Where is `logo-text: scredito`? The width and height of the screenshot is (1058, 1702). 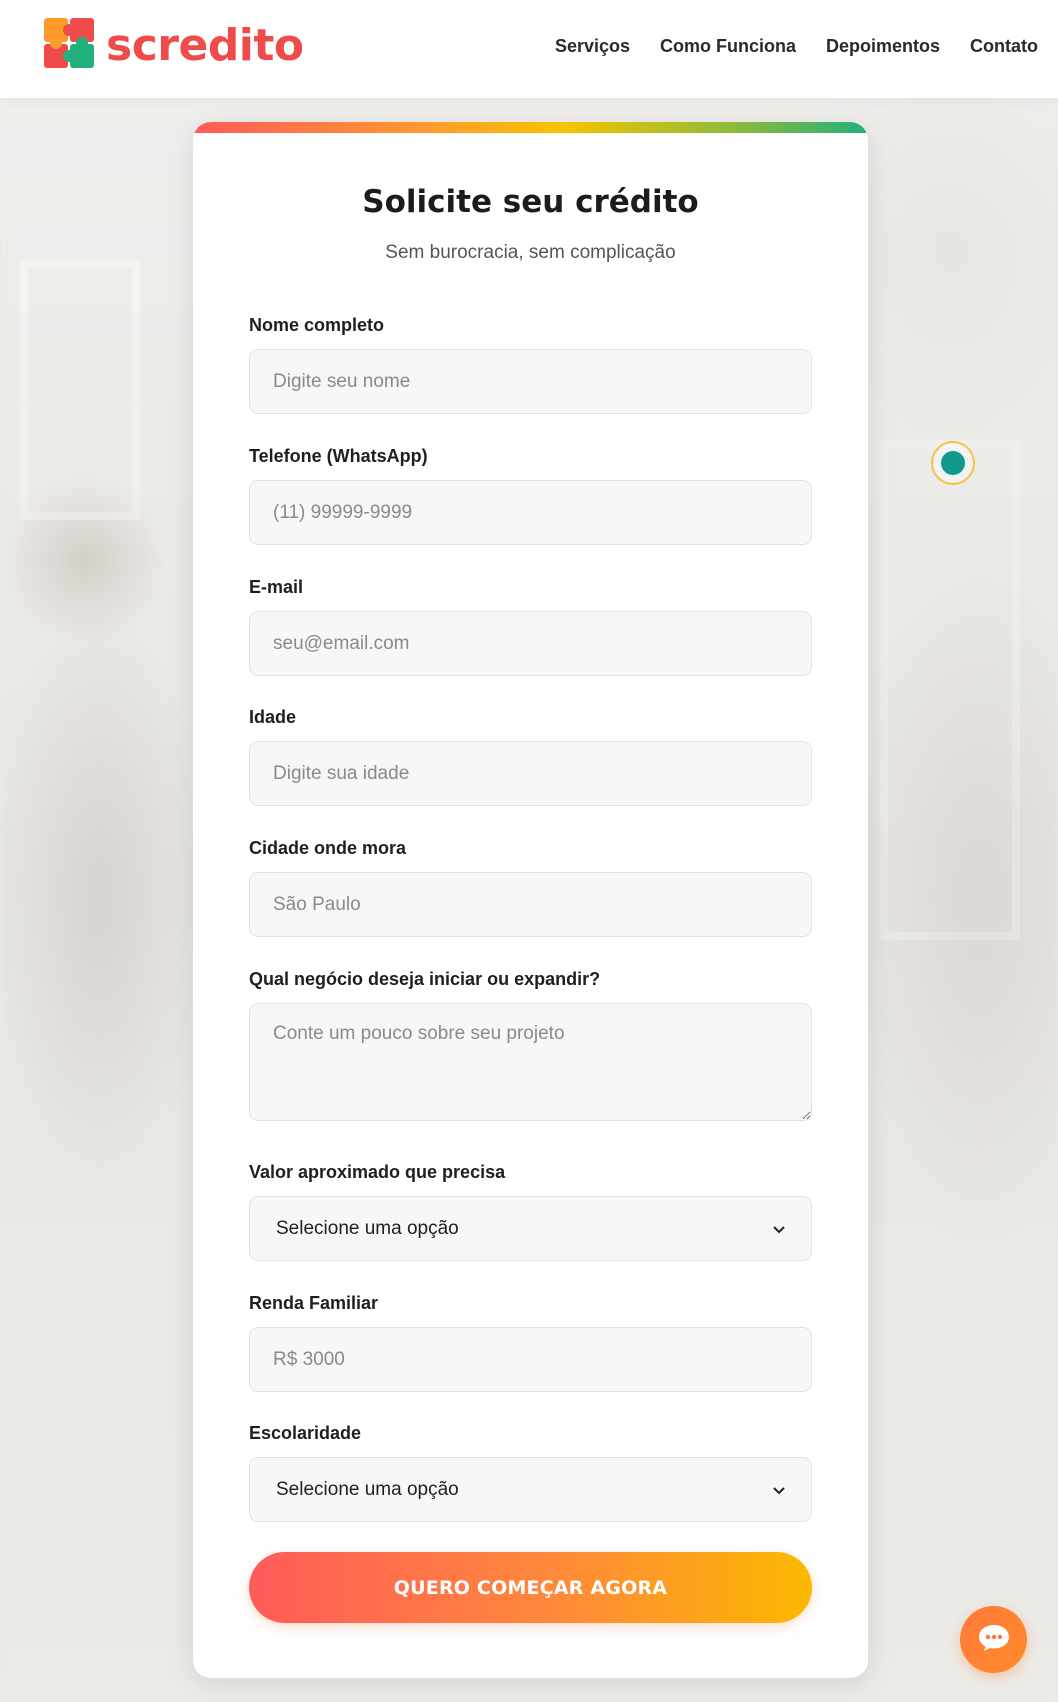
logo-text: scredito is located at coordinates (205, 45).